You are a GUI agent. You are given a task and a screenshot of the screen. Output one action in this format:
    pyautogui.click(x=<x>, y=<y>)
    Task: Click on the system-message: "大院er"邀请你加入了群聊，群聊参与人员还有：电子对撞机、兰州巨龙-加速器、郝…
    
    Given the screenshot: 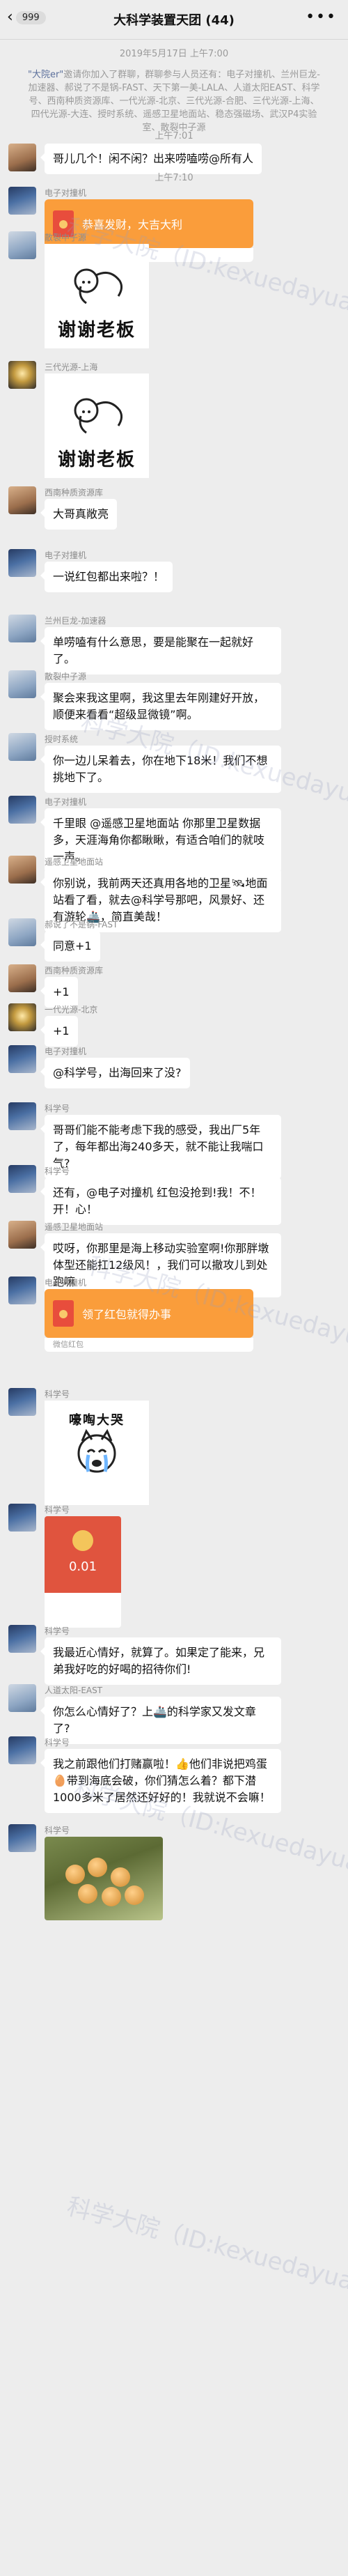 What is the action you would take?
    pyautogui.click(x=174, y=101)
    